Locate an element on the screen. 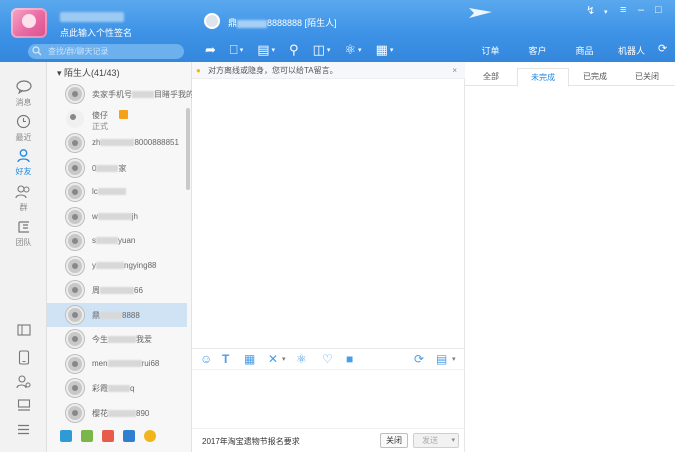 The image size is (675, 452). contact-scrollbar is located at coordinates (188, 149).